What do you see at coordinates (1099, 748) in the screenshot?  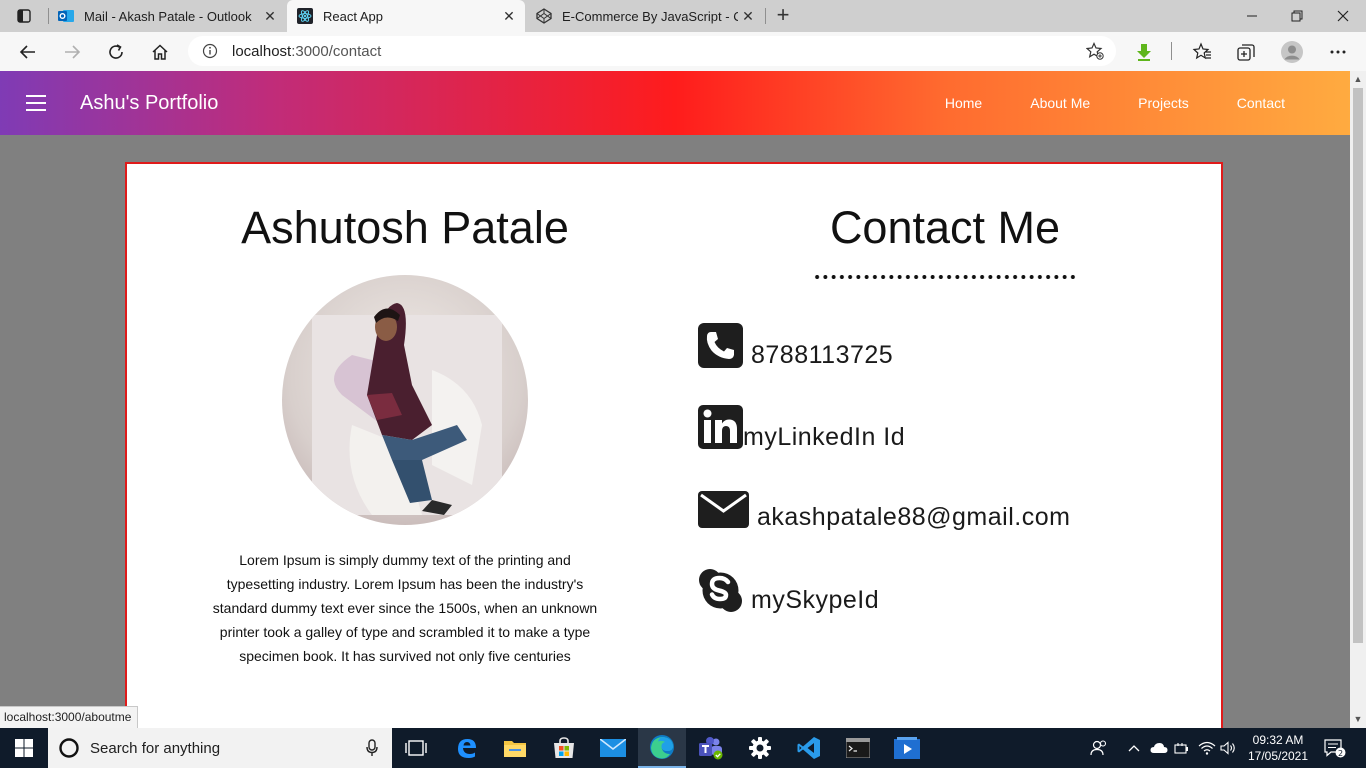 I see `people-icon` at bounding box center [1099, 748].